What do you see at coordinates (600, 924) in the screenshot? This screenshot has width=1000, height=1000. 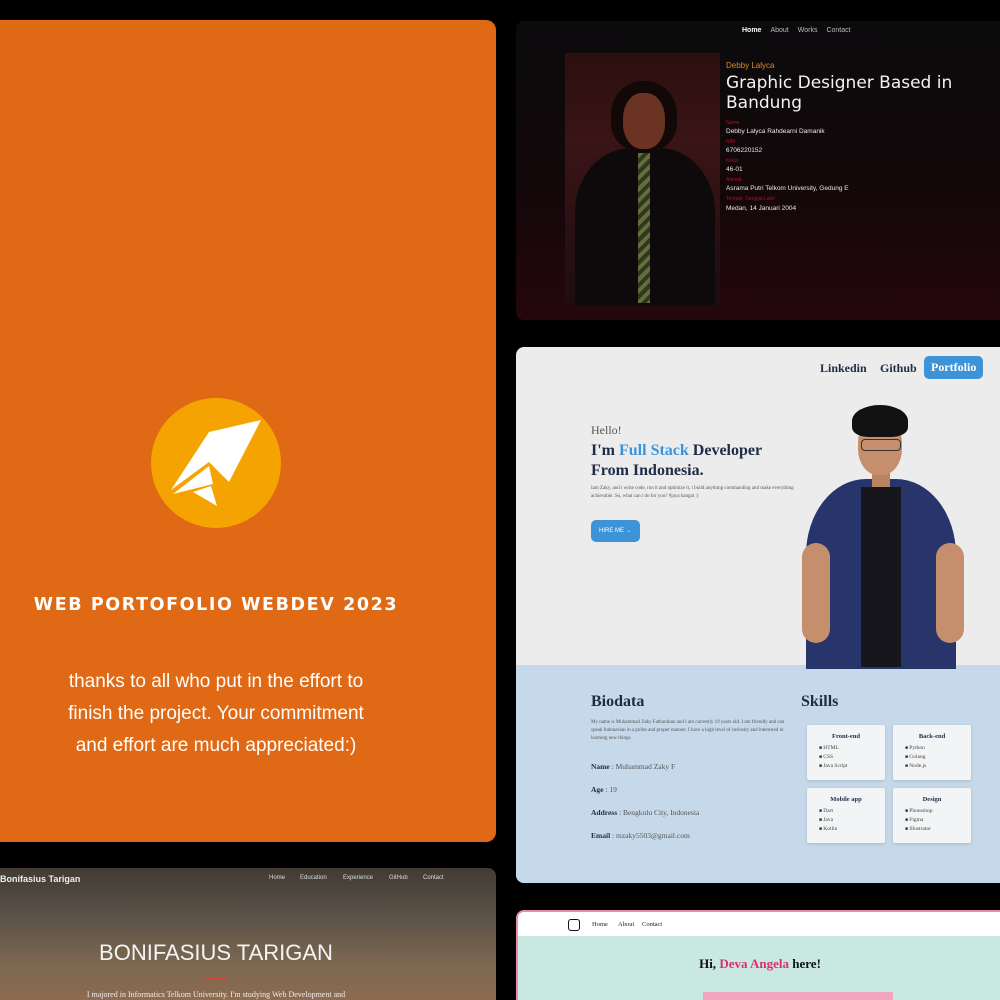 I see `deva-nav-home: Home` at bounding box center [600, 924].